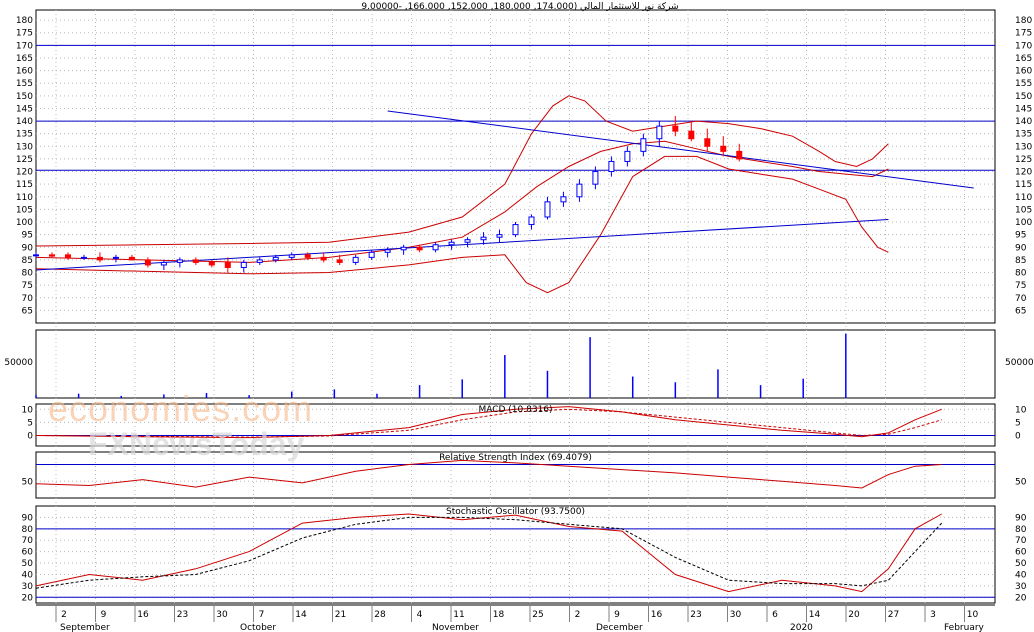 Image resolution: width=1034 pixels, height=632 pixels. I want to click on stoch-tick-left: 70, so click(28, 541).